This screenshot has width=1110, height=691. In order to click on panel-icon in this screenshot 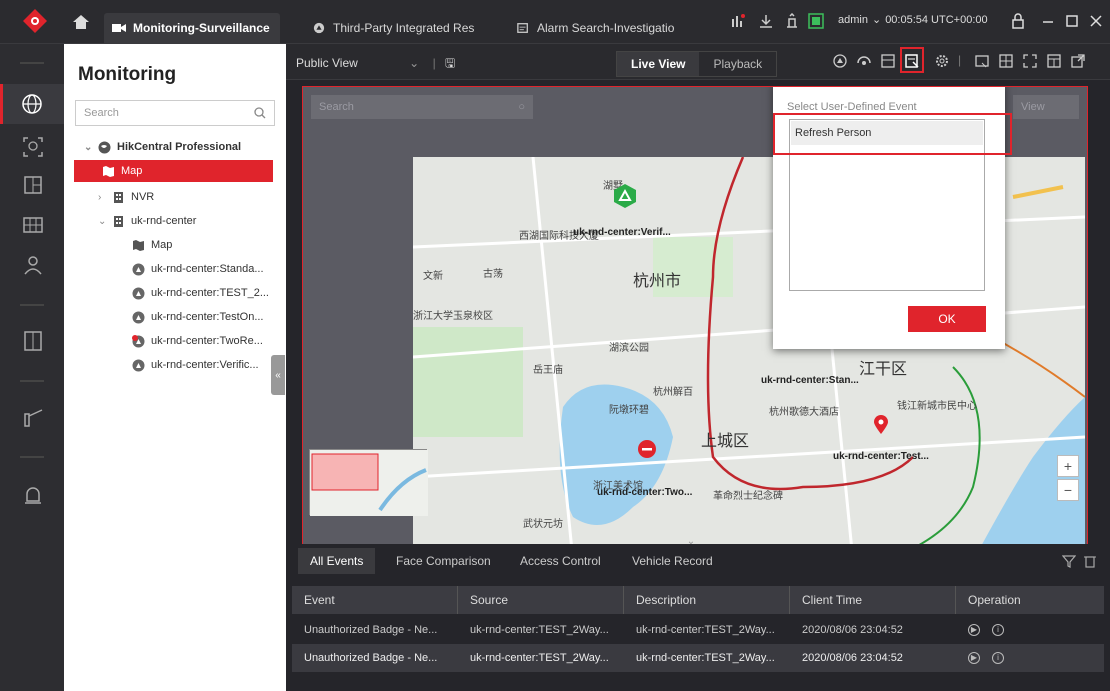, I will do `click(888, 61)`.